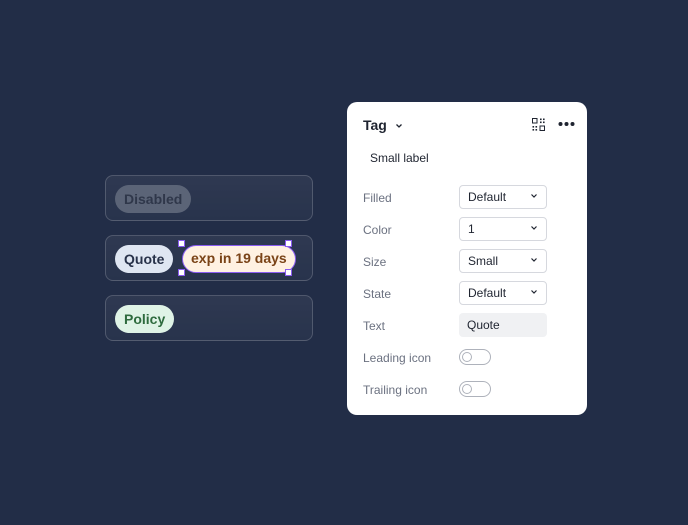 The image size is (688, 525). I want to click on state-value: Default, so click(487, 293).